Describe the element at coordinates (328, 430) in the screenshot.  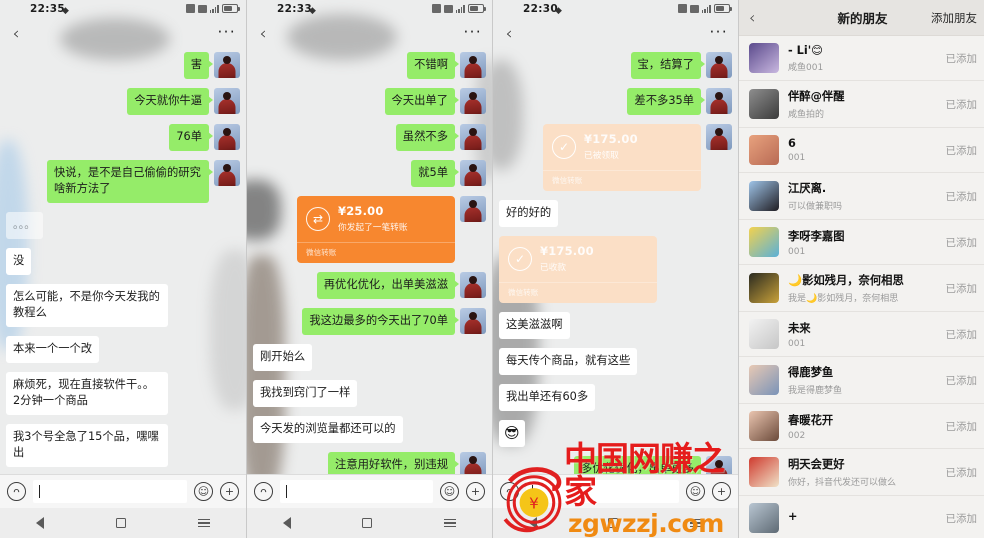
I see `message-bubble: 今天发的浏览量都还可以的` at that location.